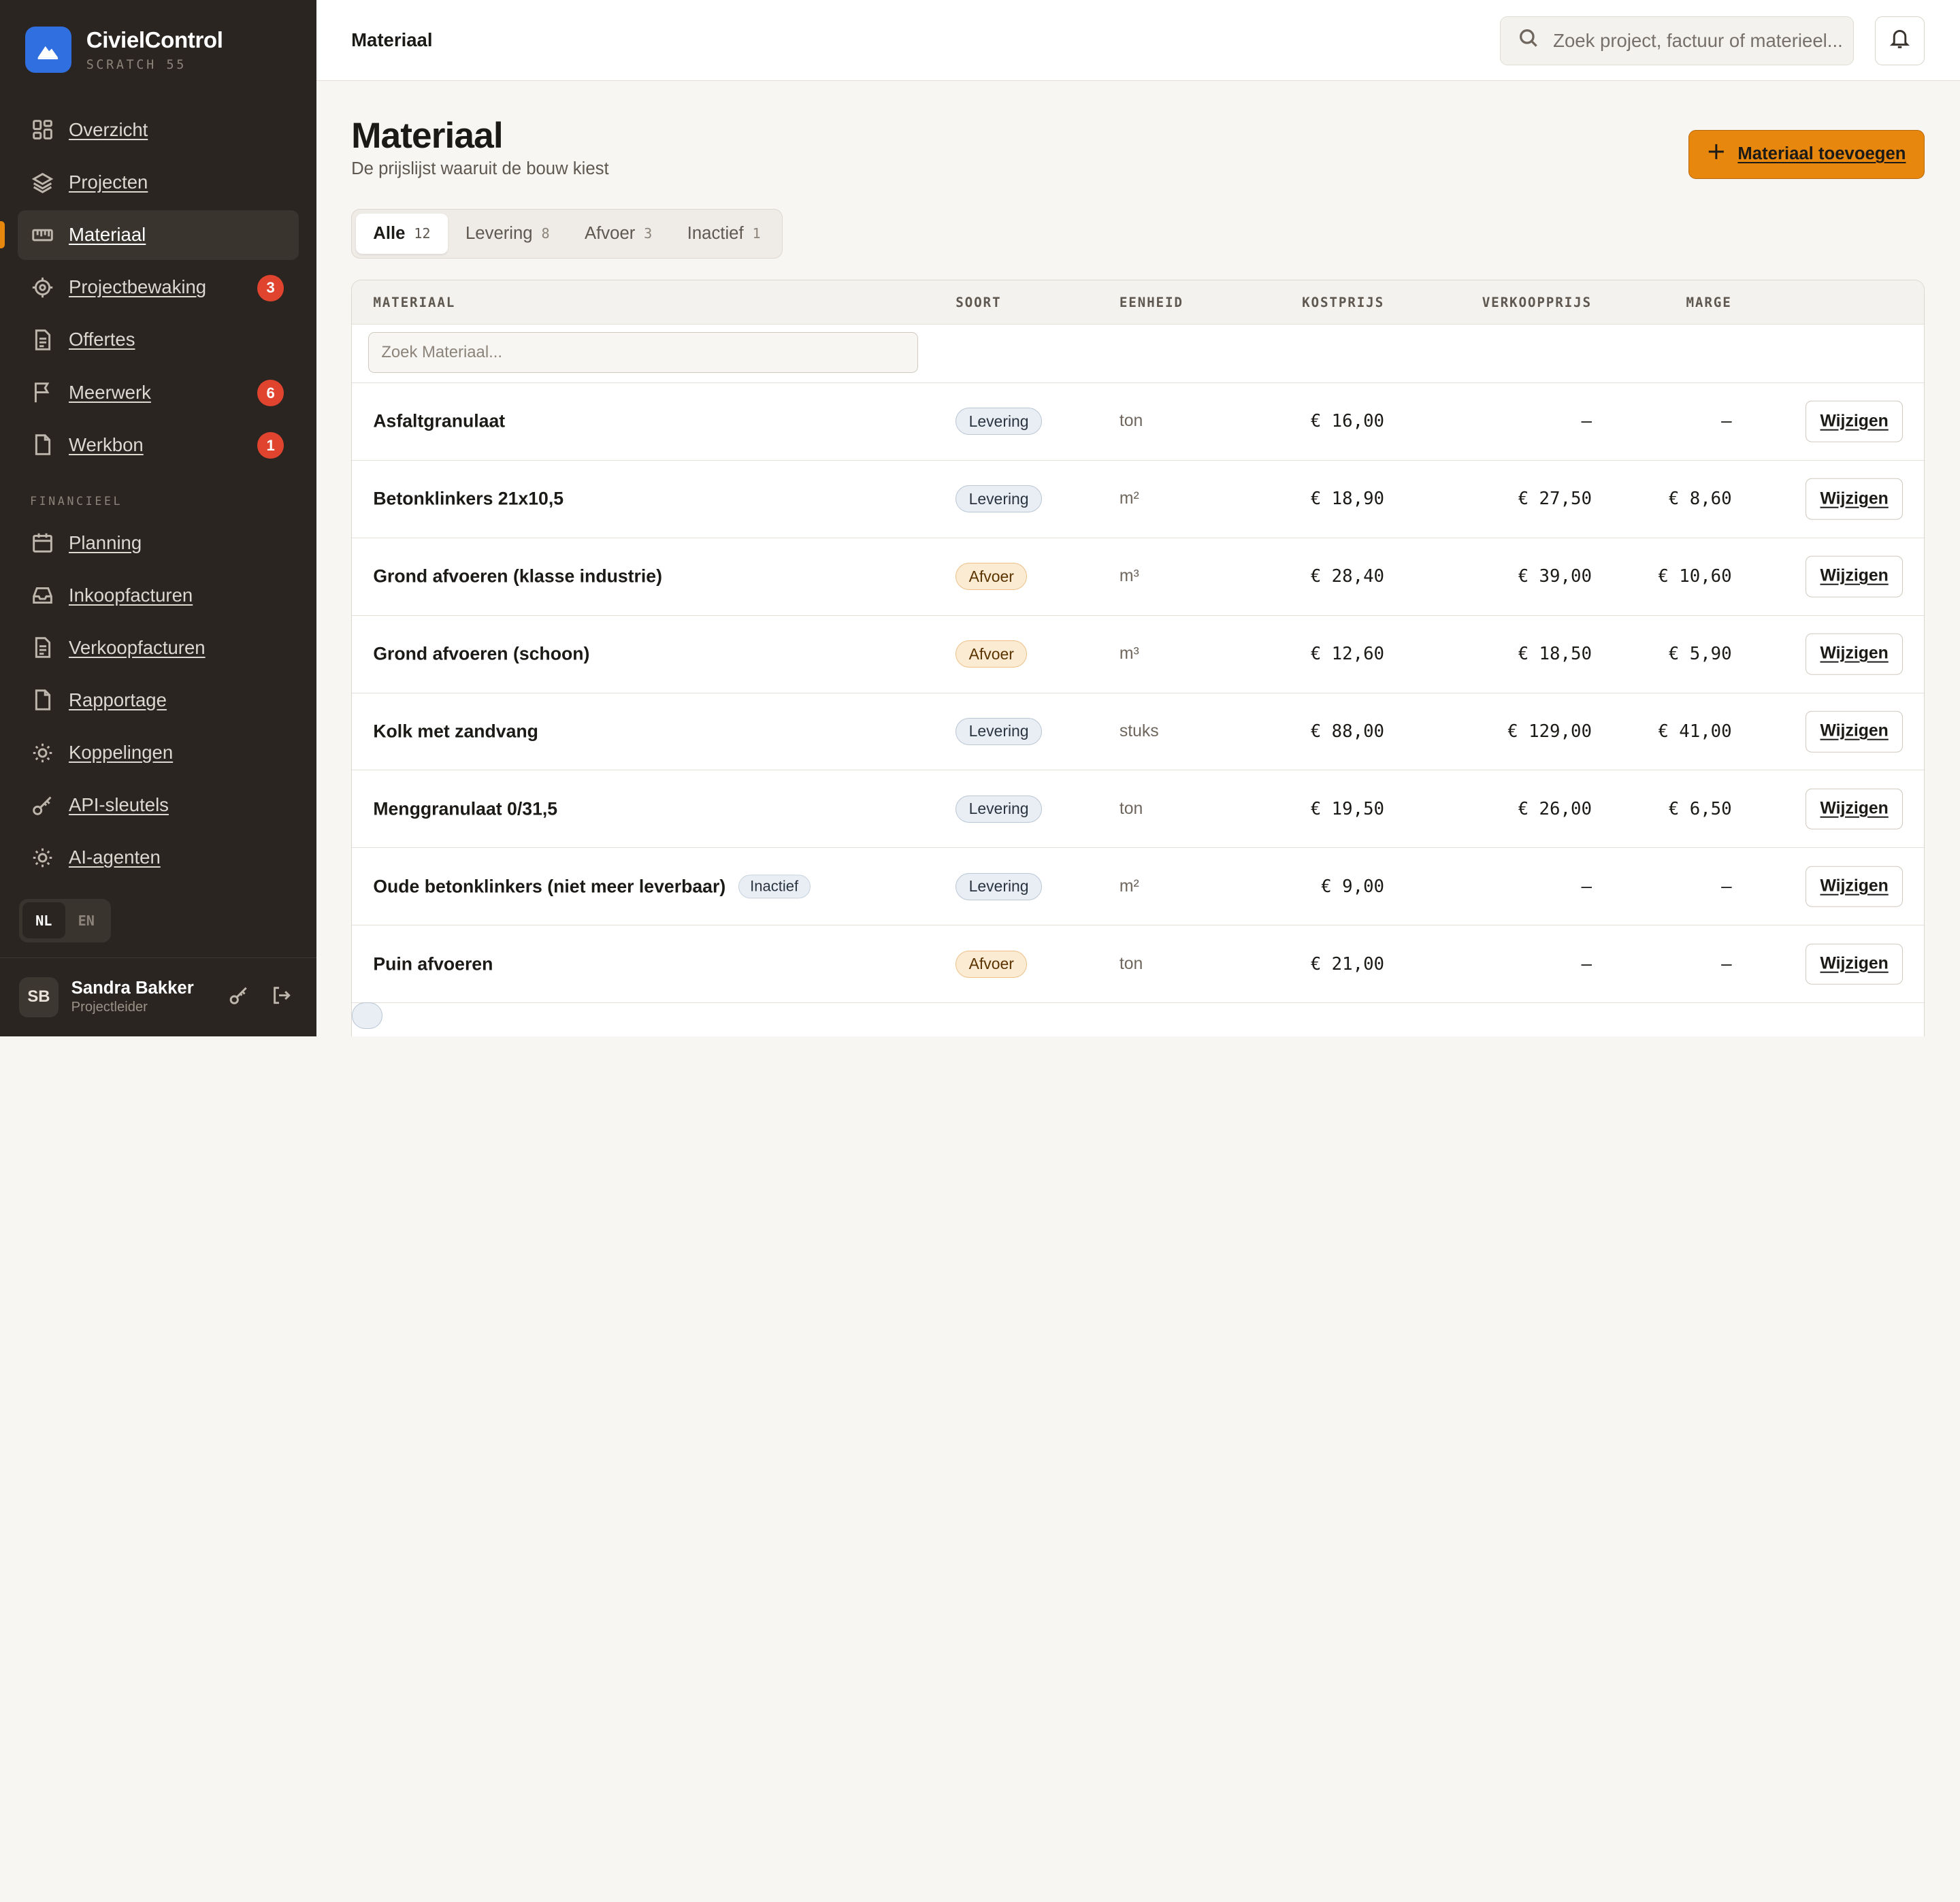  I want to click on tab-count: 8, so click(545, 233).